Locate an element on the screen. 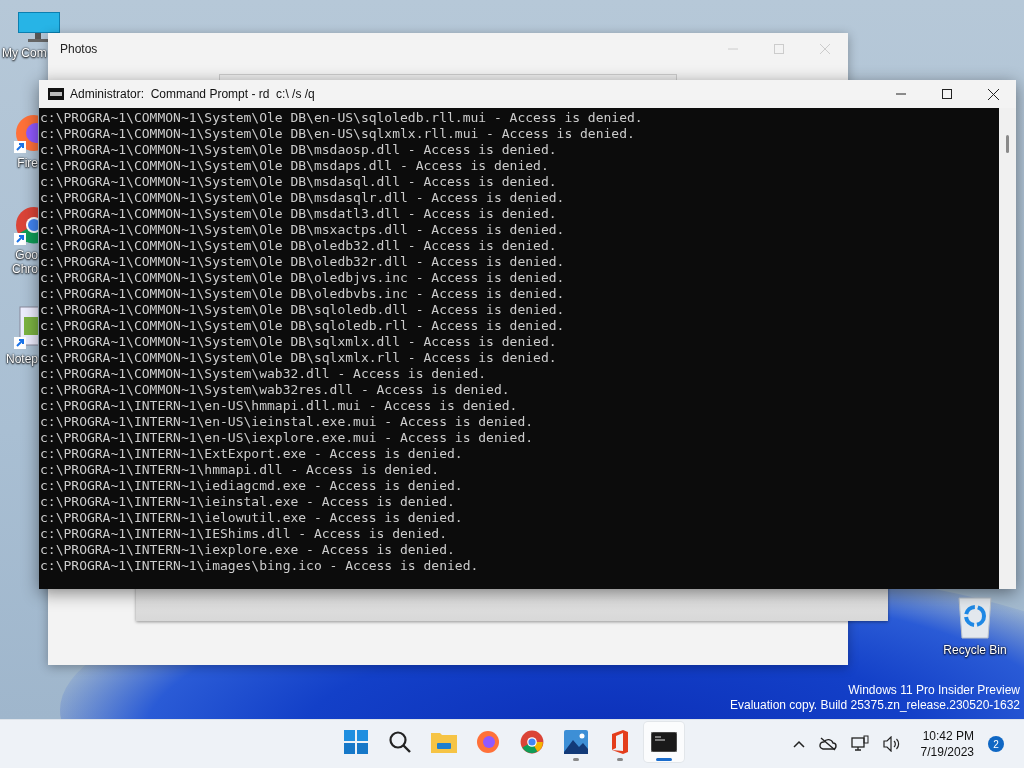 This screenshot has height=768, width=1024. console-output-line: c:\PROGRA~1\COMMON~1\System\Ole DB\msdaps.dll - Access is denied. is located at coordinates (295, 166).